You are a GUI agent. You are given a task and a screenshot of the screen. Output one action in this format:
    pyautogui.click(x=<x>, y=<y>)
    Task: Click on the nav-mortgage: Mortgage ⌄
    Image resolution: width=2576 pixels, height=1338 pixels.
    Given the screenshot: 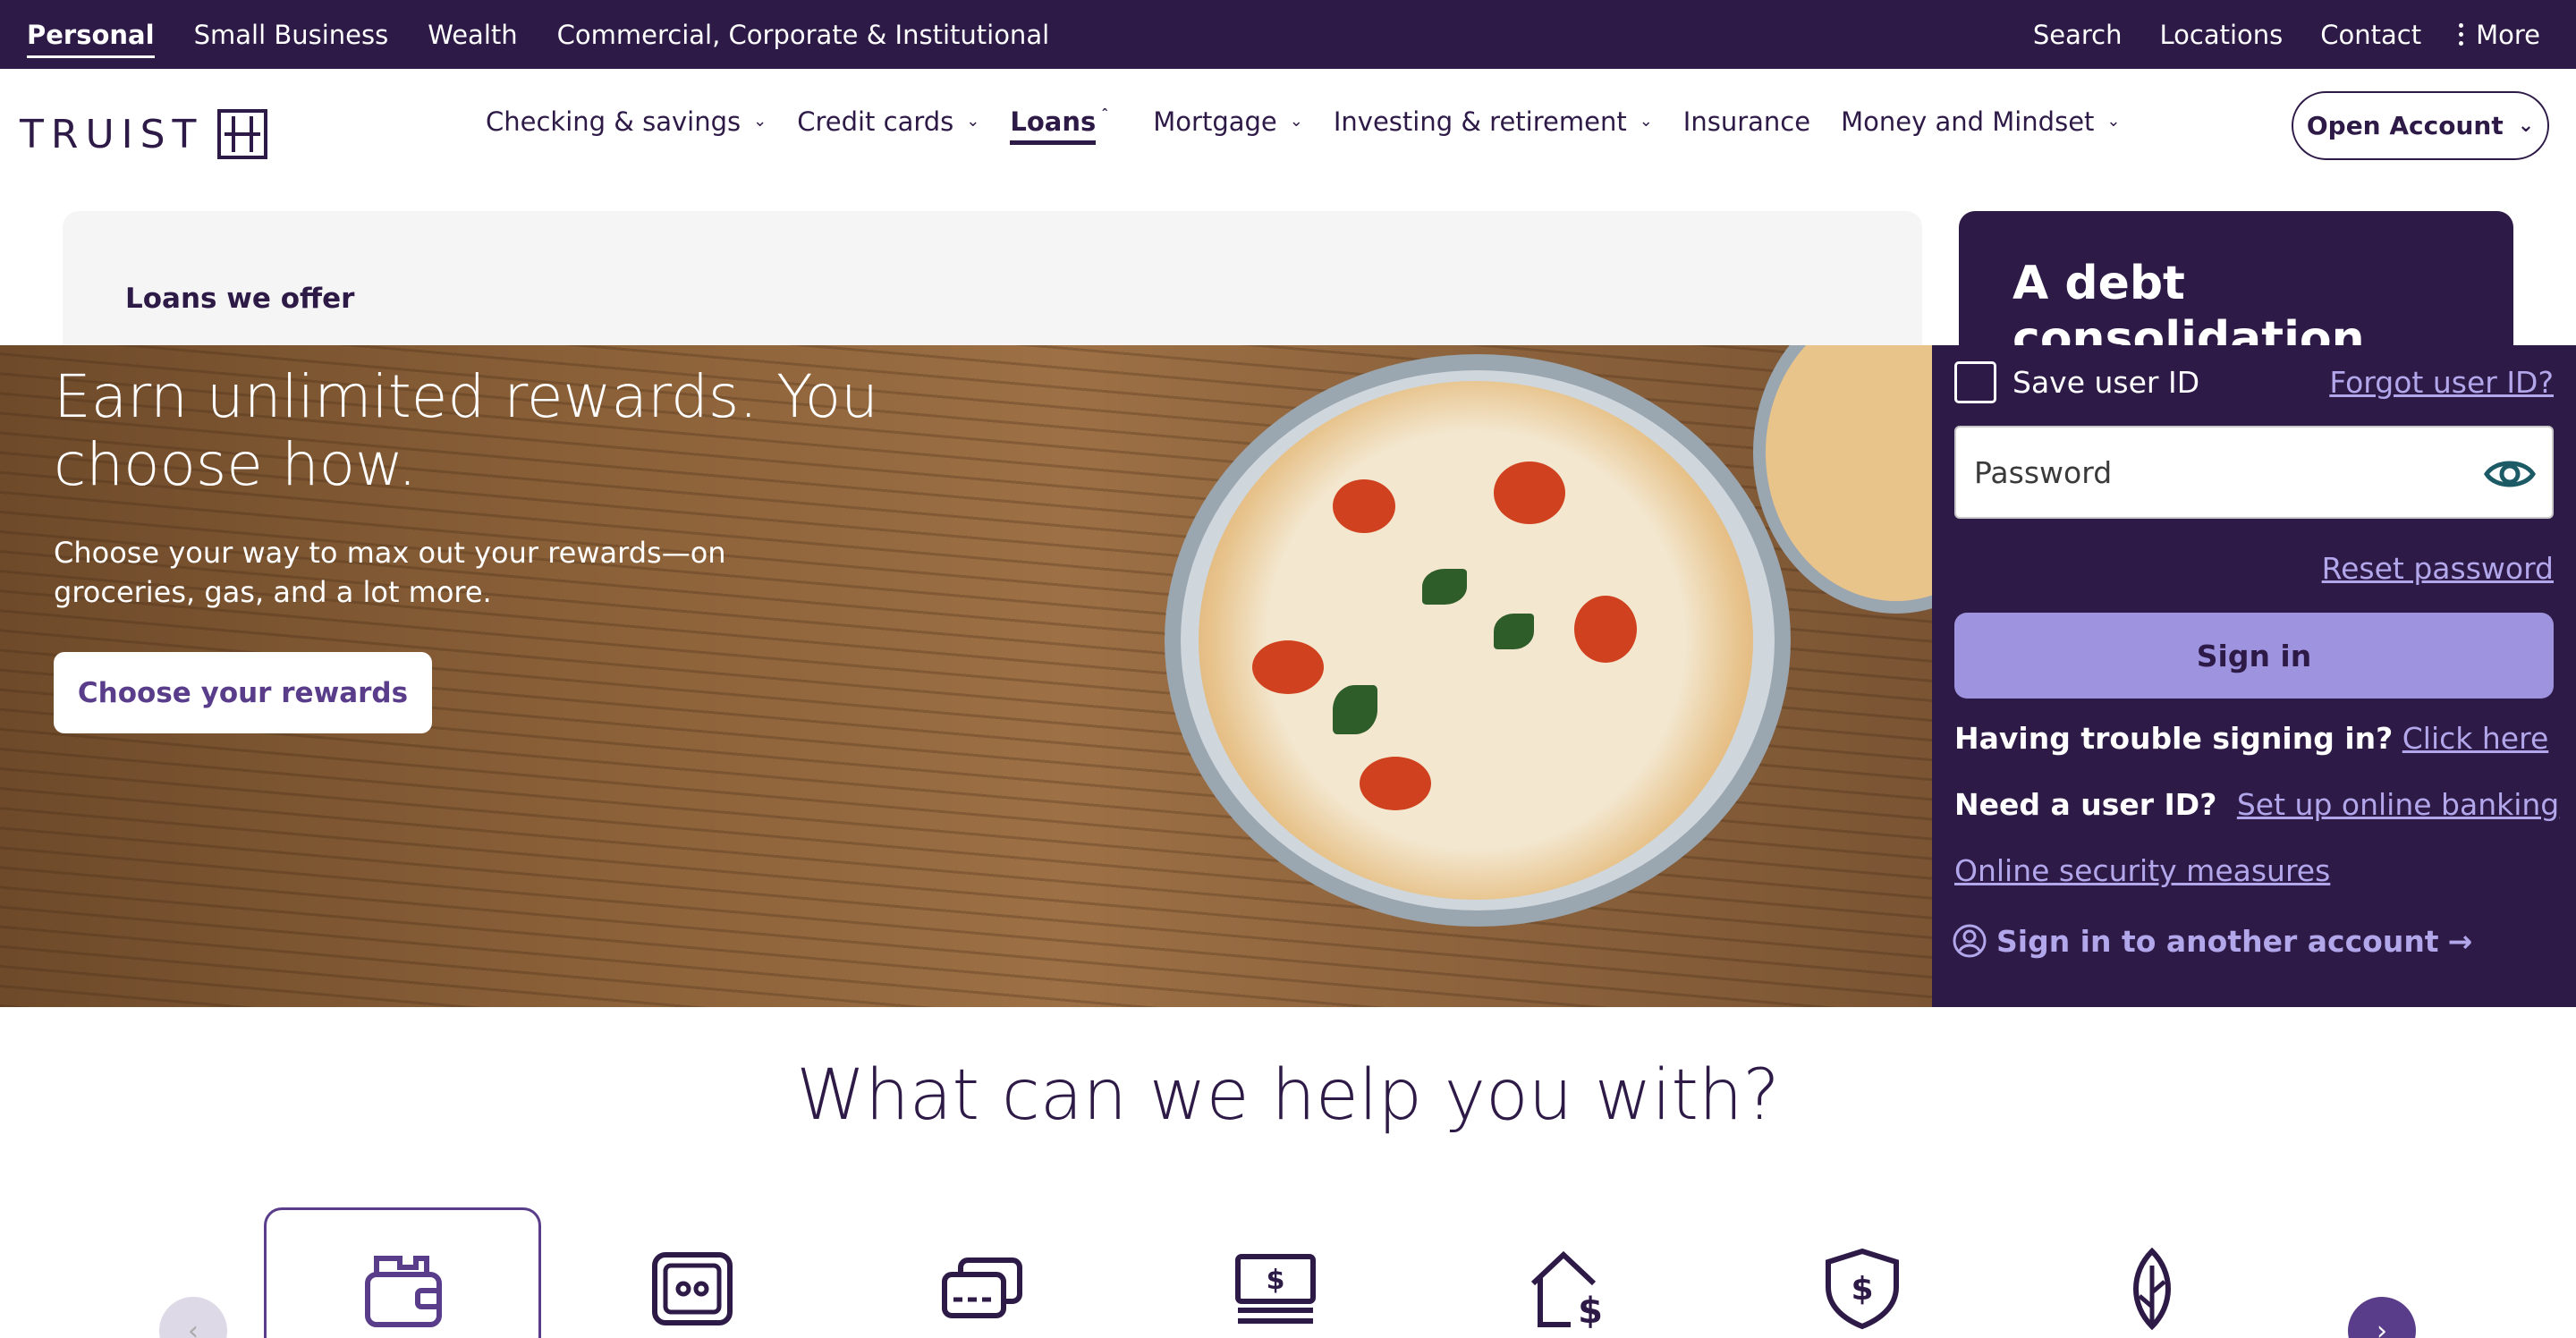 What is the action you would take?
    pyautogui.click(x=1228, y=121)
    